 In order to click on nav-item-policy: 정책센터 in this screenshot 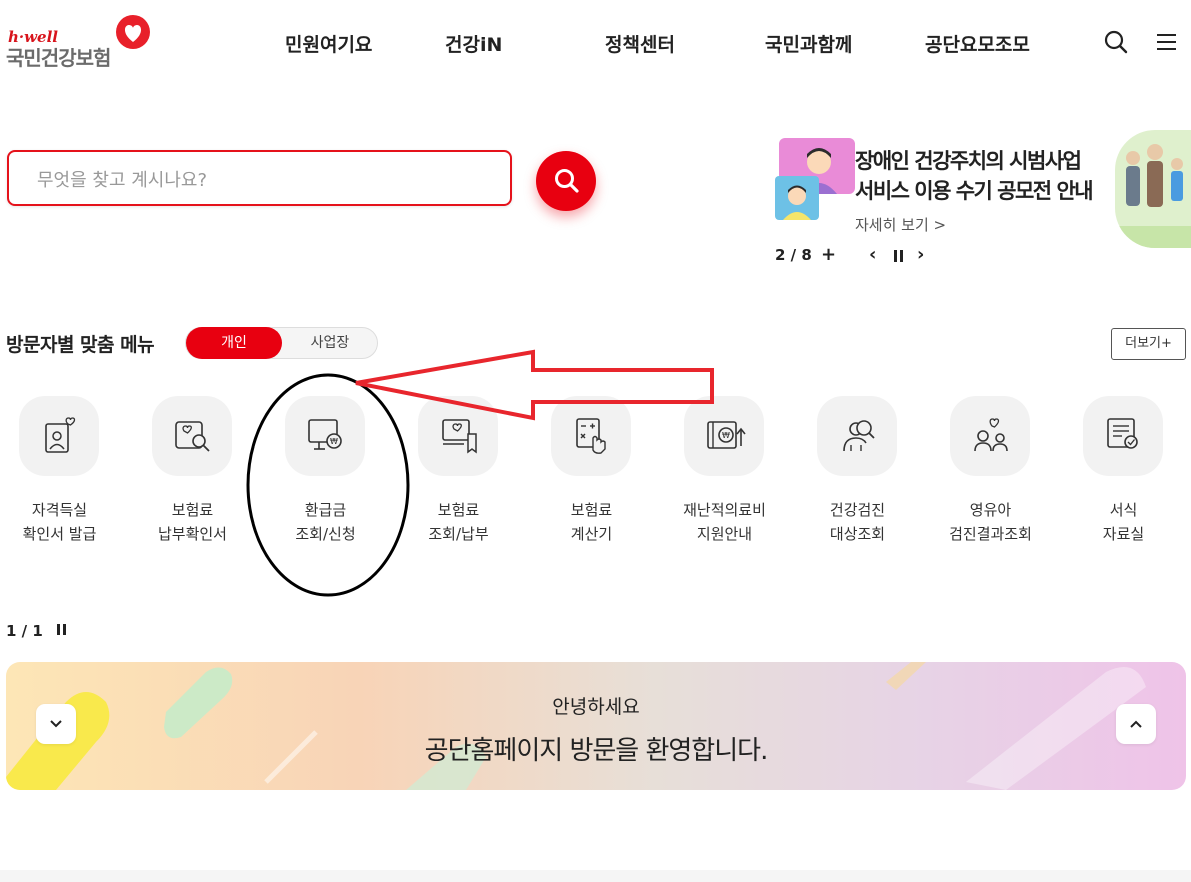, I will do `click(640, 43)`.